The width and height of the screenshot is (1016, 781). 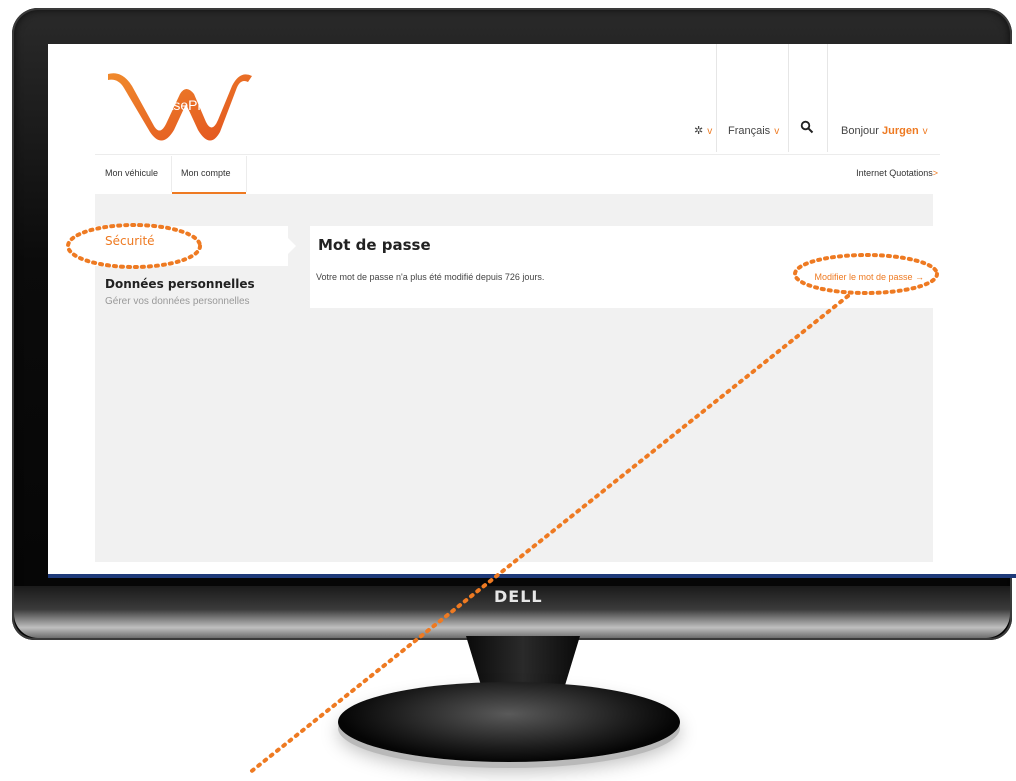 What do you see at coordinates (869, 277) in the screenshot?
I see `change-password-link: Modifier le mot de passe →` at bounding box center [869, 277].